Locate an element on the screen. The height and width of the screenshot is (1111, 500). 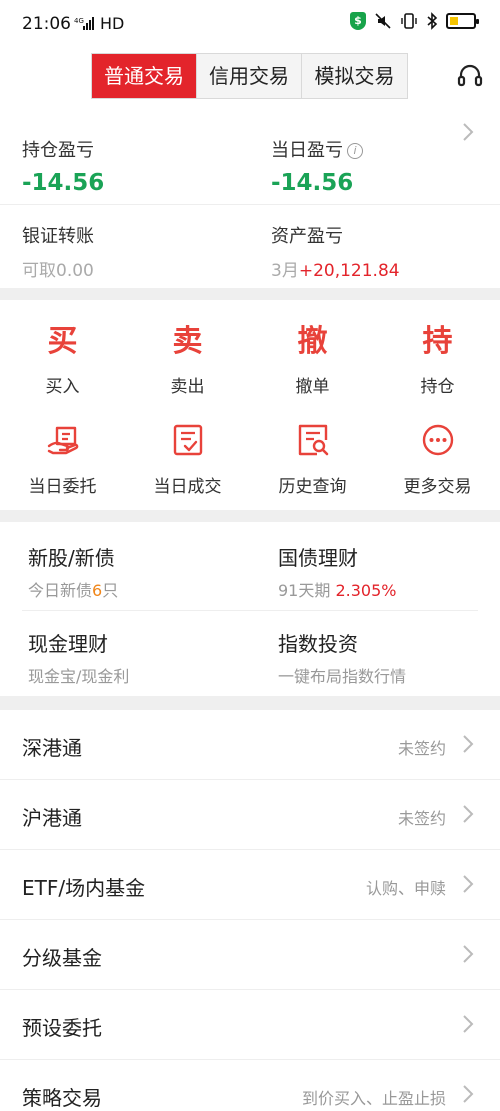
buy-button: 买 买入 is located at coordinates (62, 359).